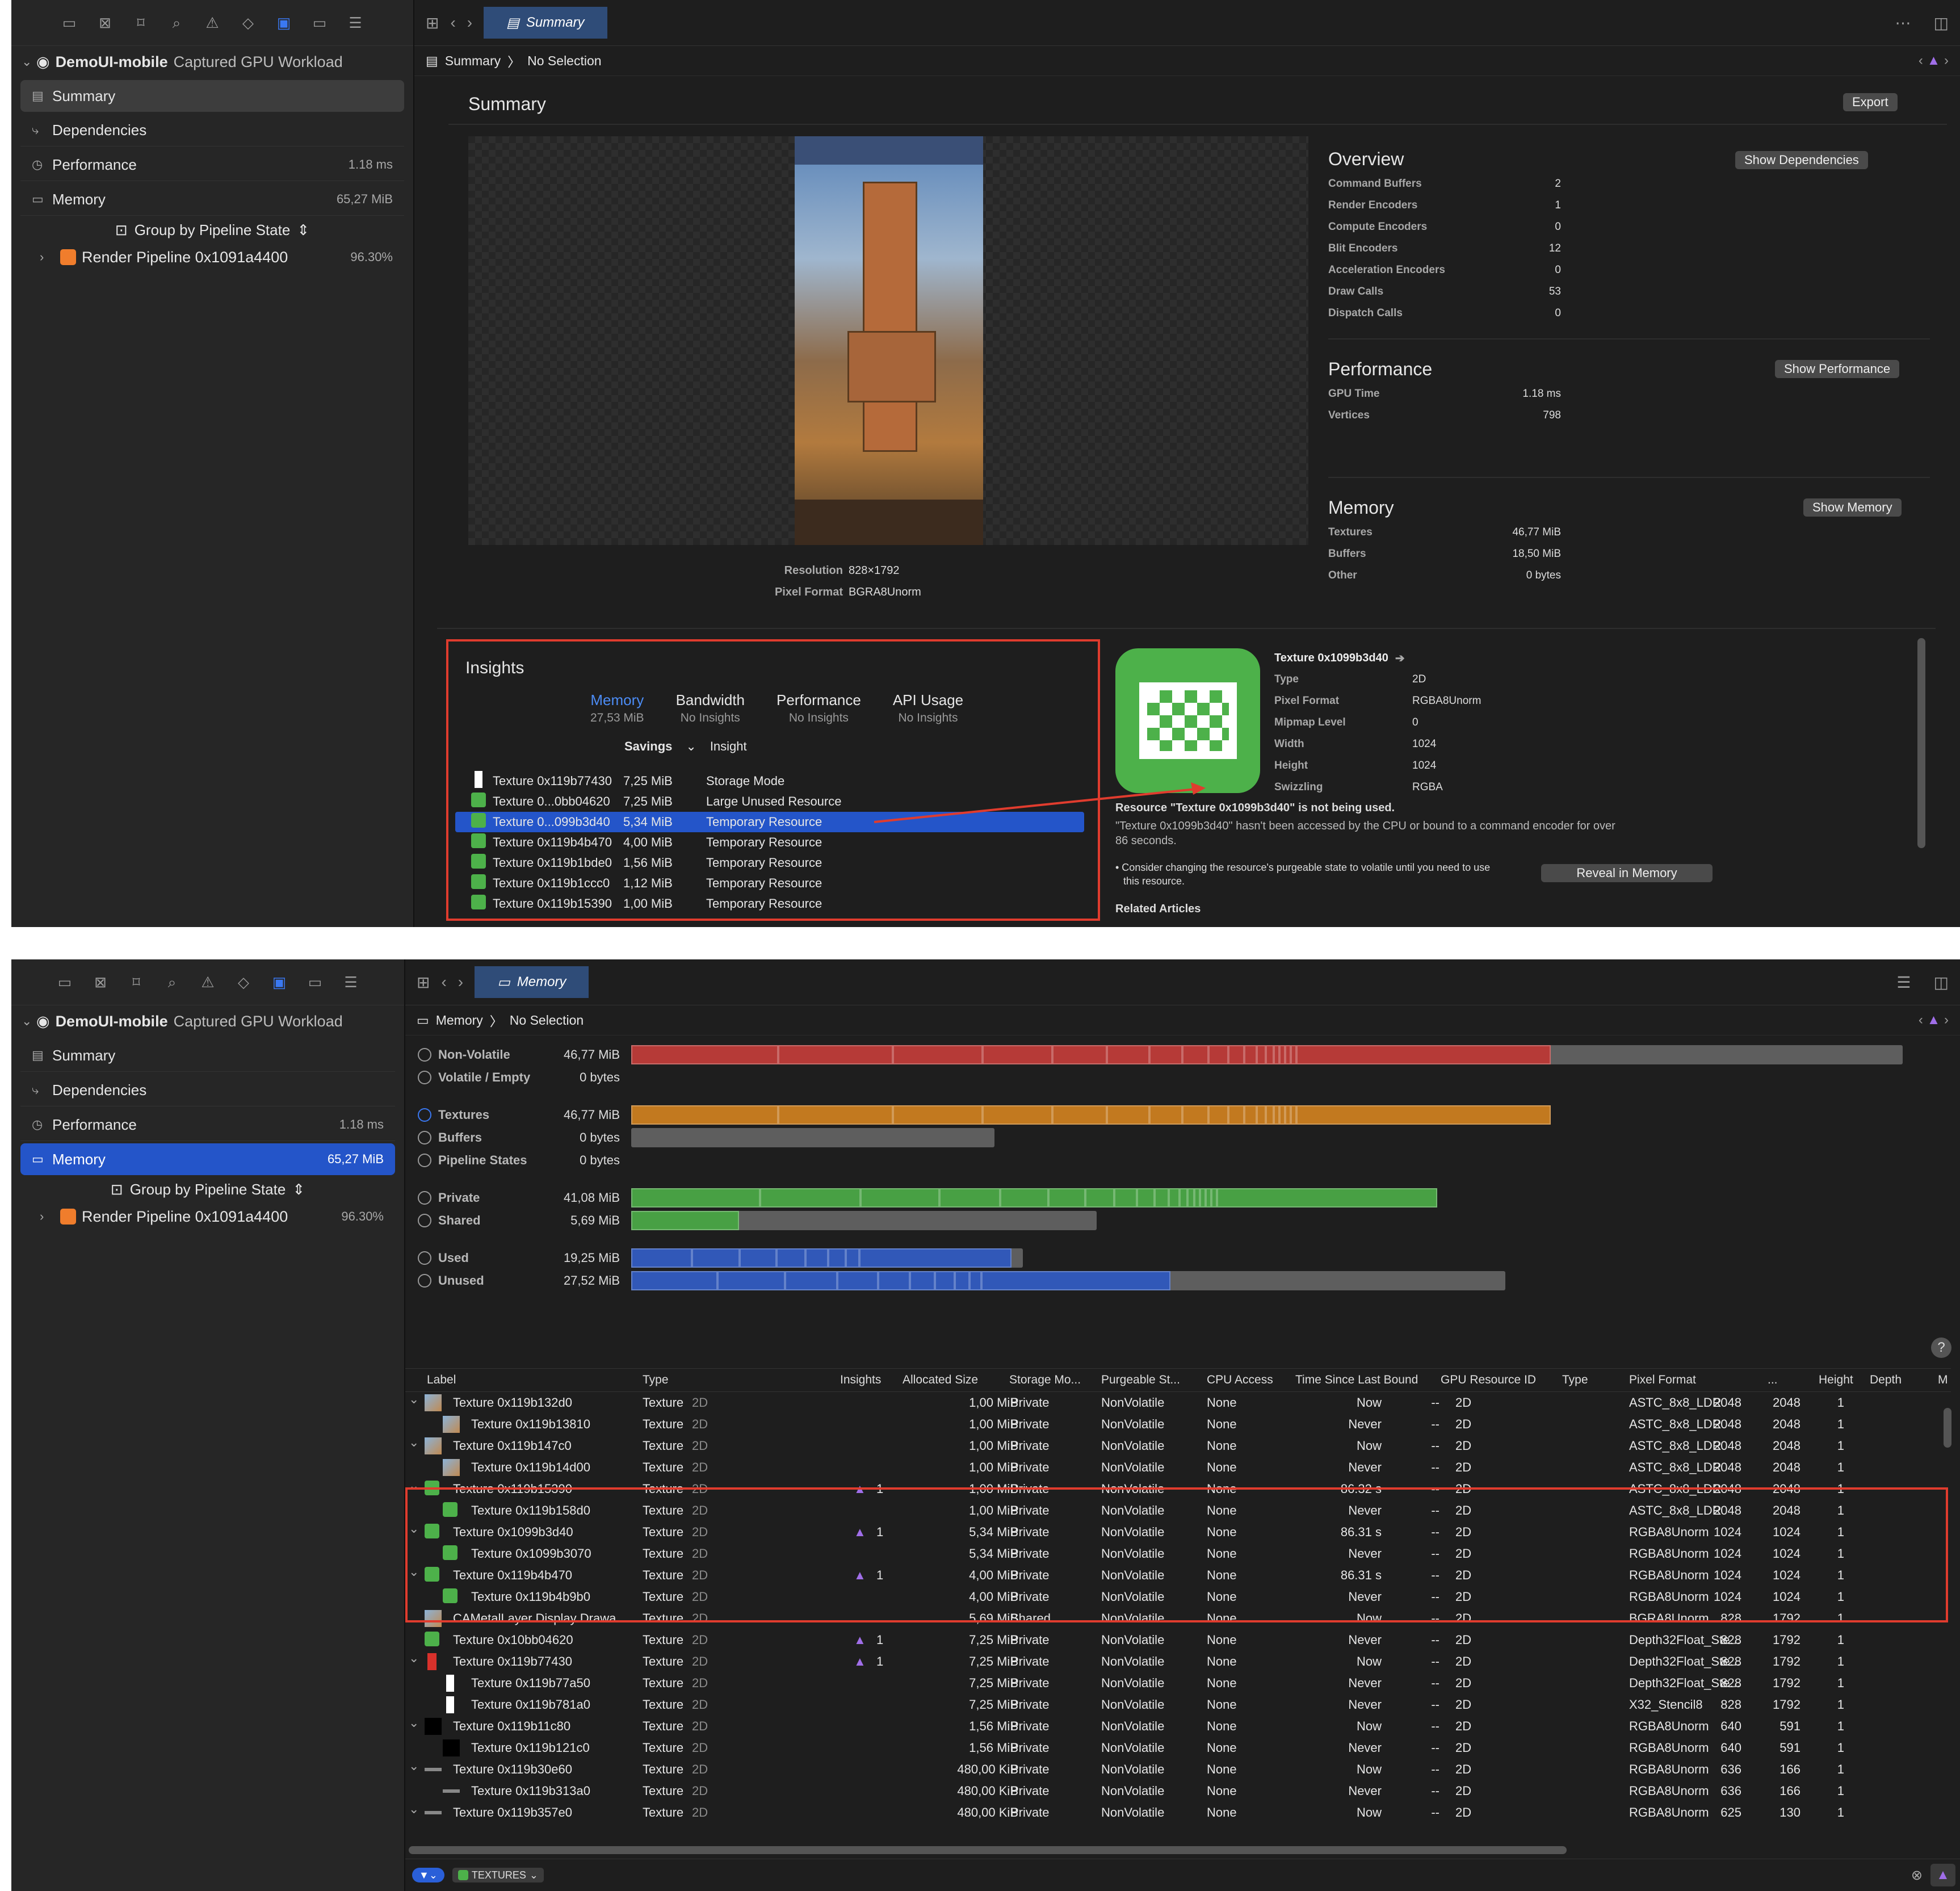 The image size is (1960, 1891). Describe the element at coordinates (208, 1055) in the screenshot. I see `sidebar-item-summary: ▤ Summary` at that location.